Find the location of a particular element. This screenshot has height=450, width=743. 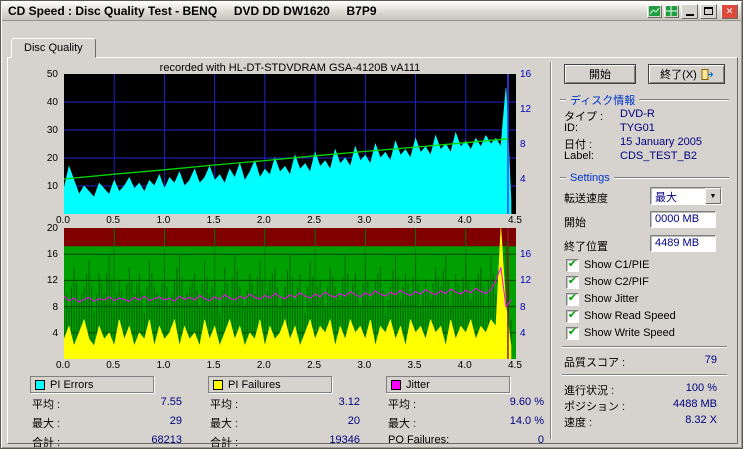

position-label: ポジション : is located at coordinates (595, 407).